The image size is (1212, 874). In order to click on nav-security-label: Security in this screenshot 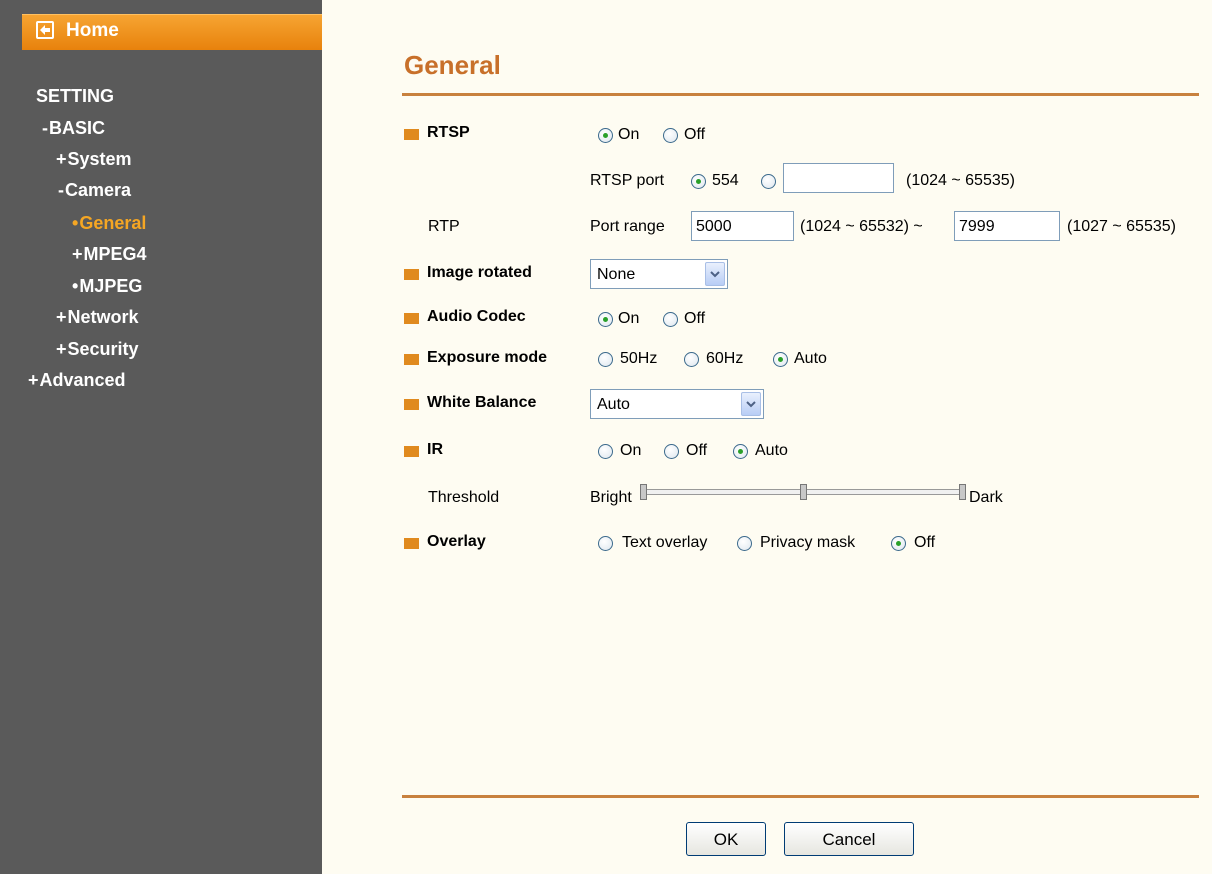, I will do `click(103, 349)`.